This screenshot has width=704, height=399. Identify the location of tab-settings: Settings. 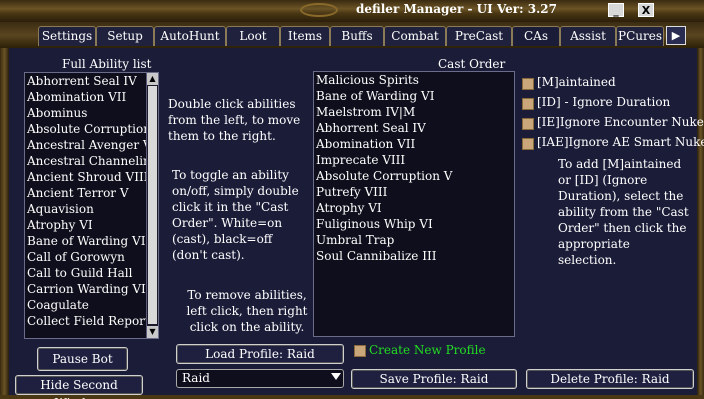
(67, 36).